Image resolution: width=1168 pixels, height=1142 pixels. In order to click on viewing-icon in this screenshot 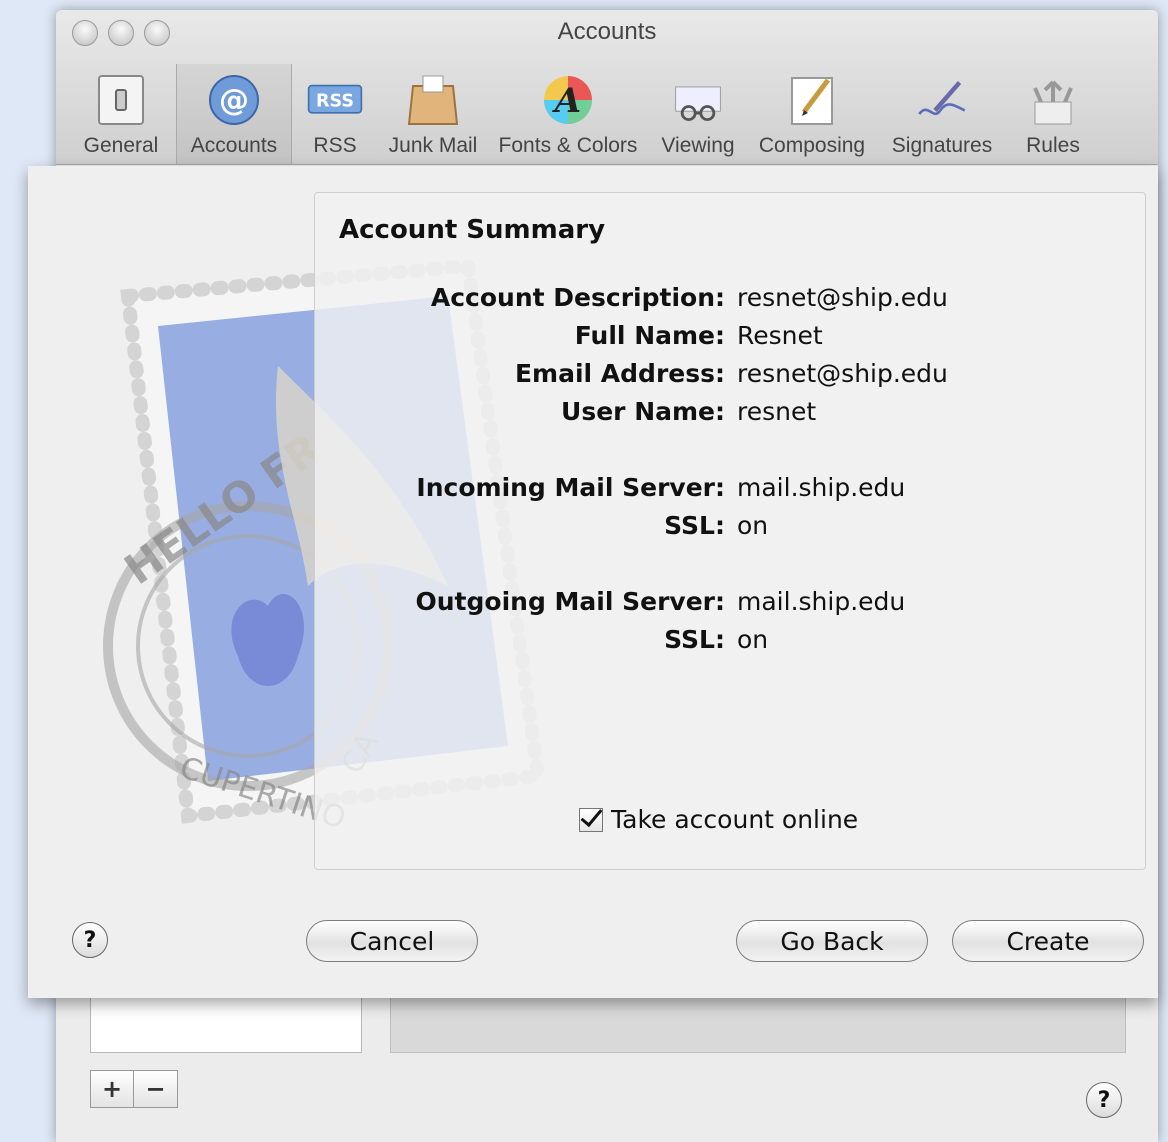, I will do `click(698, 100)`.